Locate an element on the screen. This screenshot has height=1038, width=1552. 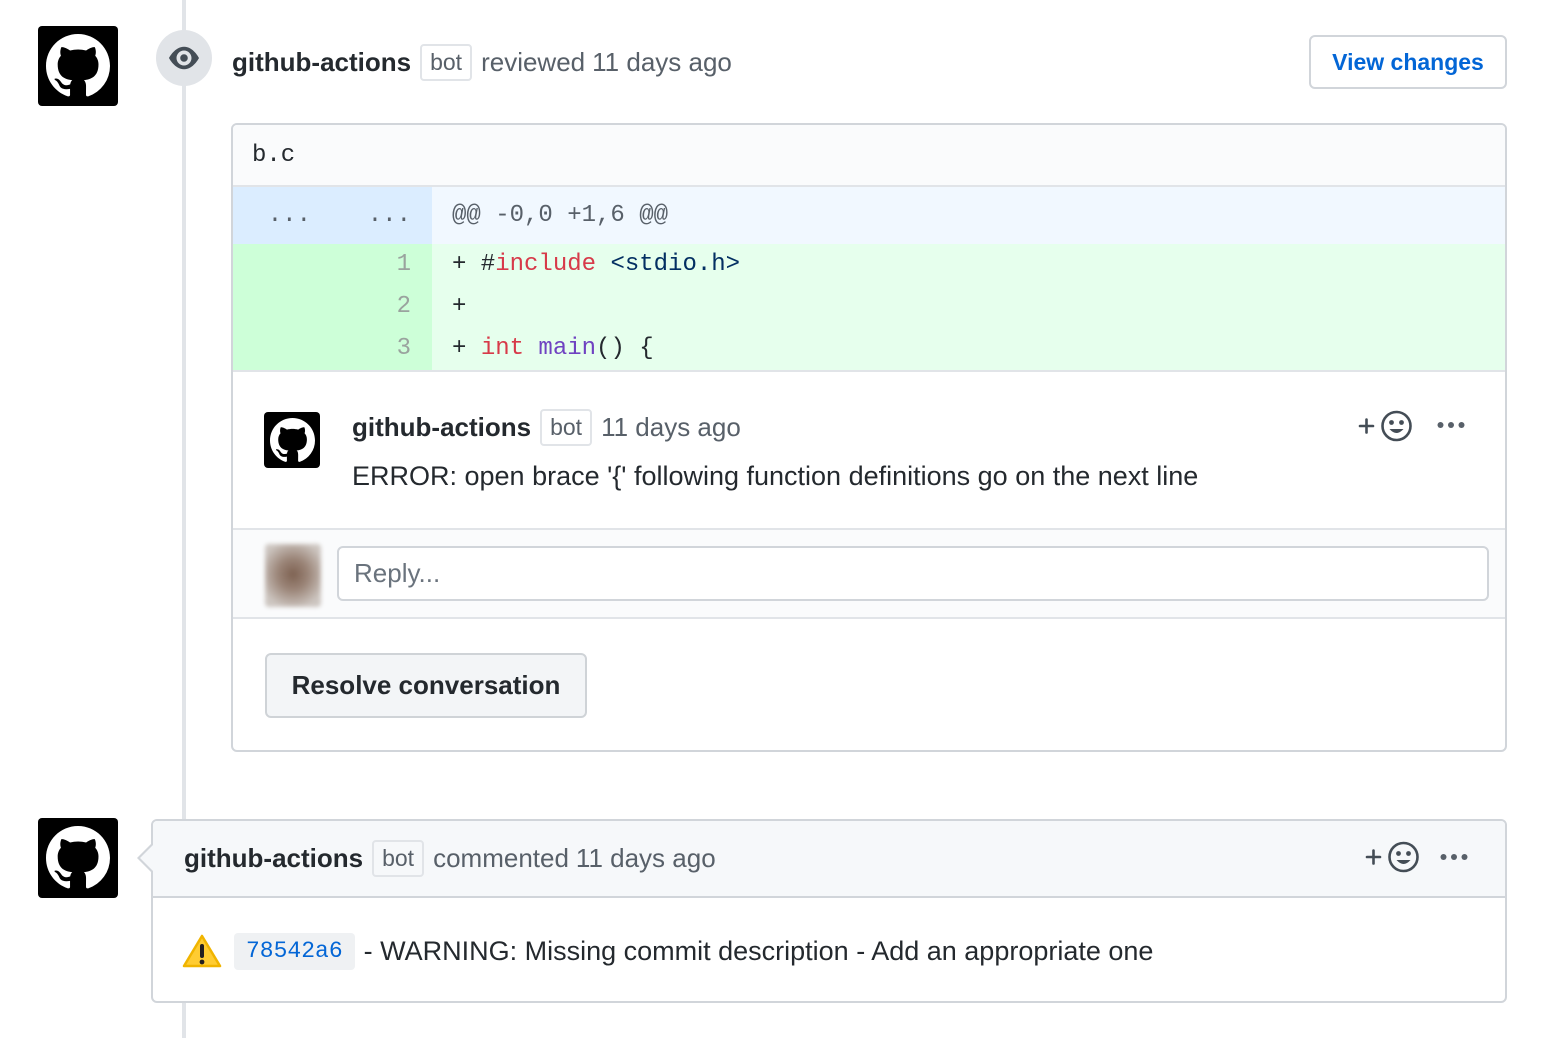
code-token: + # is located at coordinates (474, 264).